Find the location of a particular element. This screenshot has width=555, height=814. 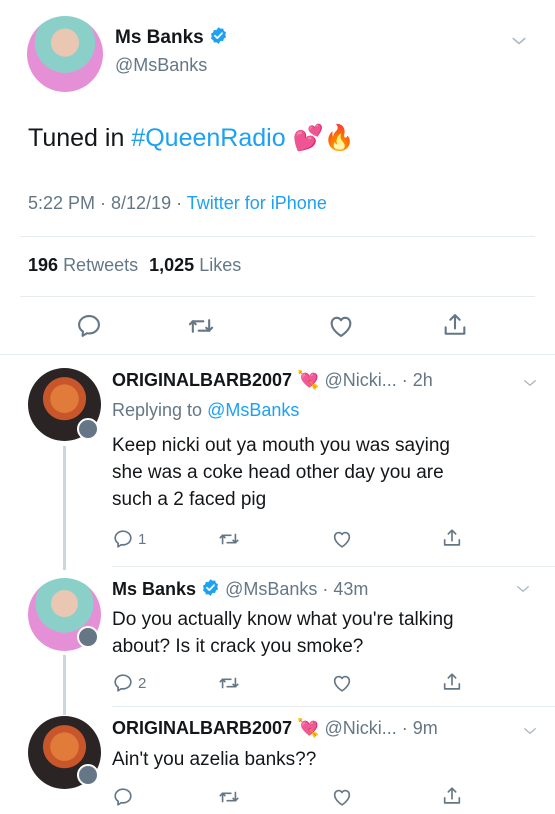

reply-time: · 9m is located at coordinates (419, 728).